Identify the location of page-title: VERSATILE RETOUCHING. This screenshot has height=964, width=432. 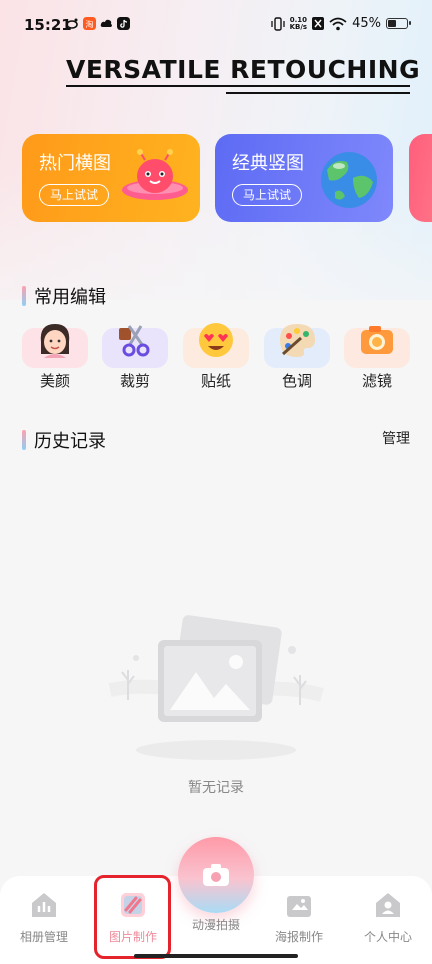
(243, 69).